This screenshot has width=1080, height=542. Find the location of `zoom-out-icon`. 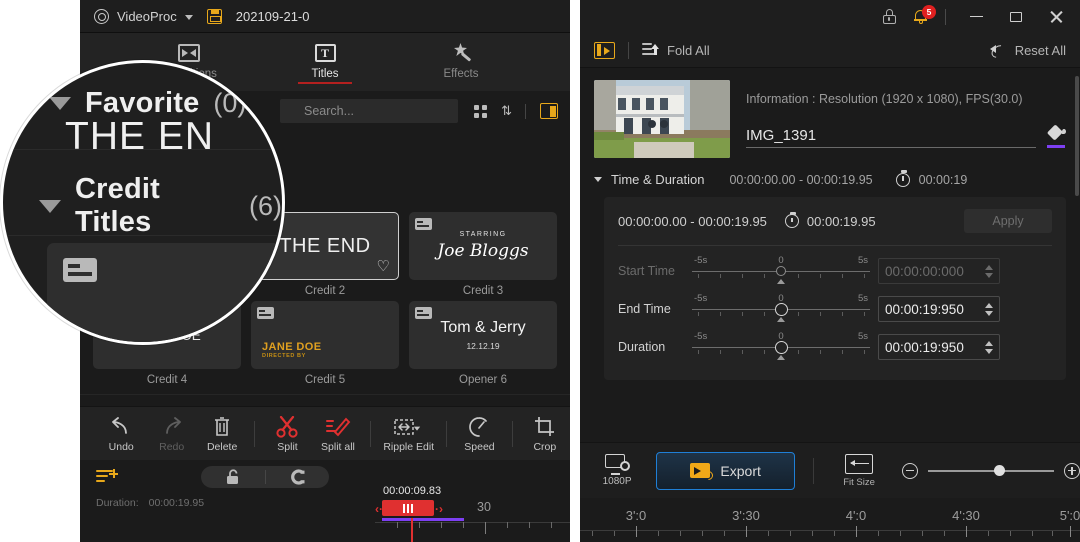

zoom-out-icon is located at coordinates (910, 470).